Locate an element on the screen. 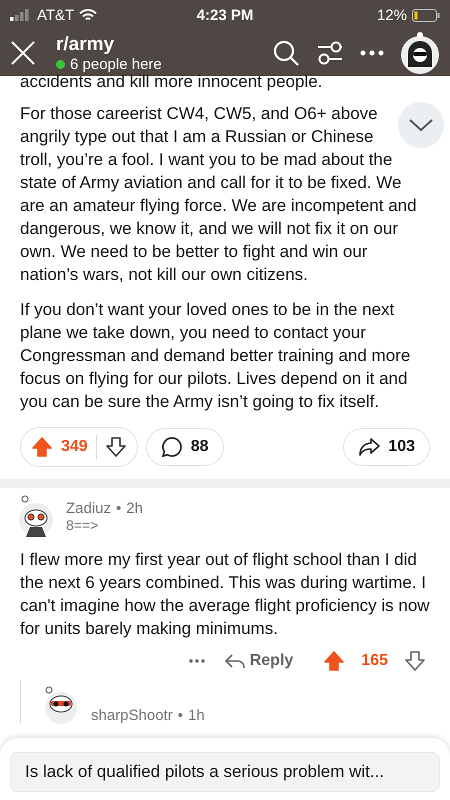 The width and height of the screenshot is (450, 800). subreddit-title: r/army is located at coordinates (158, 45).